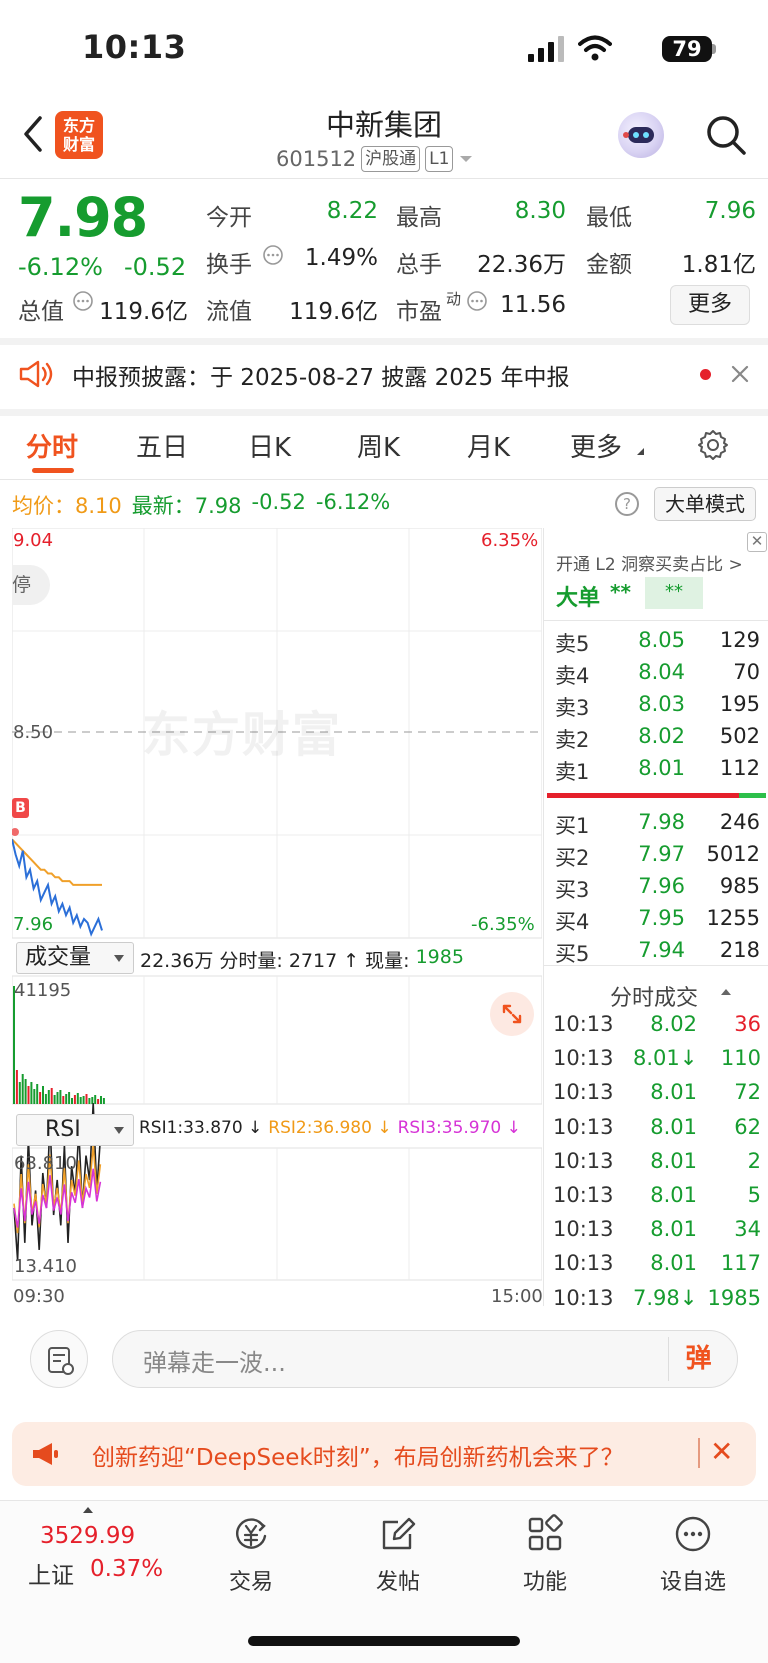 This screenshot has width=768, height=1663. I want to click on high-value: 8.30, so click(540, 211).